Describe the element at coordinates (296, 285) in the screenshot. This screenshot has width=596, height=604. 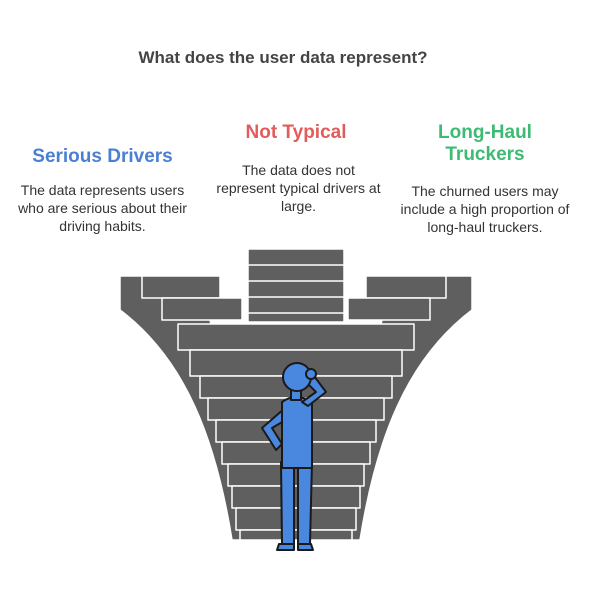
I see `center-tower` at that location.